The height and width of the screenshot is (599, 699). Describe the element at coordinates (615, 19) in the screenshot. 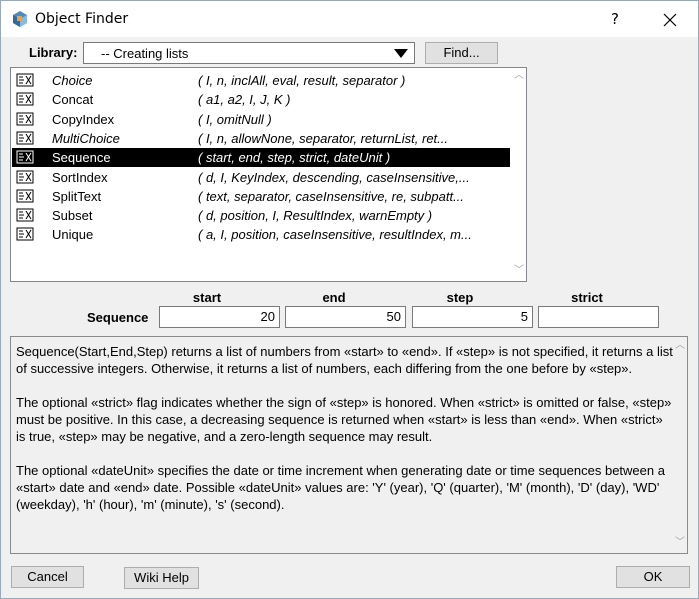

I see `help-button: ?` at that location.